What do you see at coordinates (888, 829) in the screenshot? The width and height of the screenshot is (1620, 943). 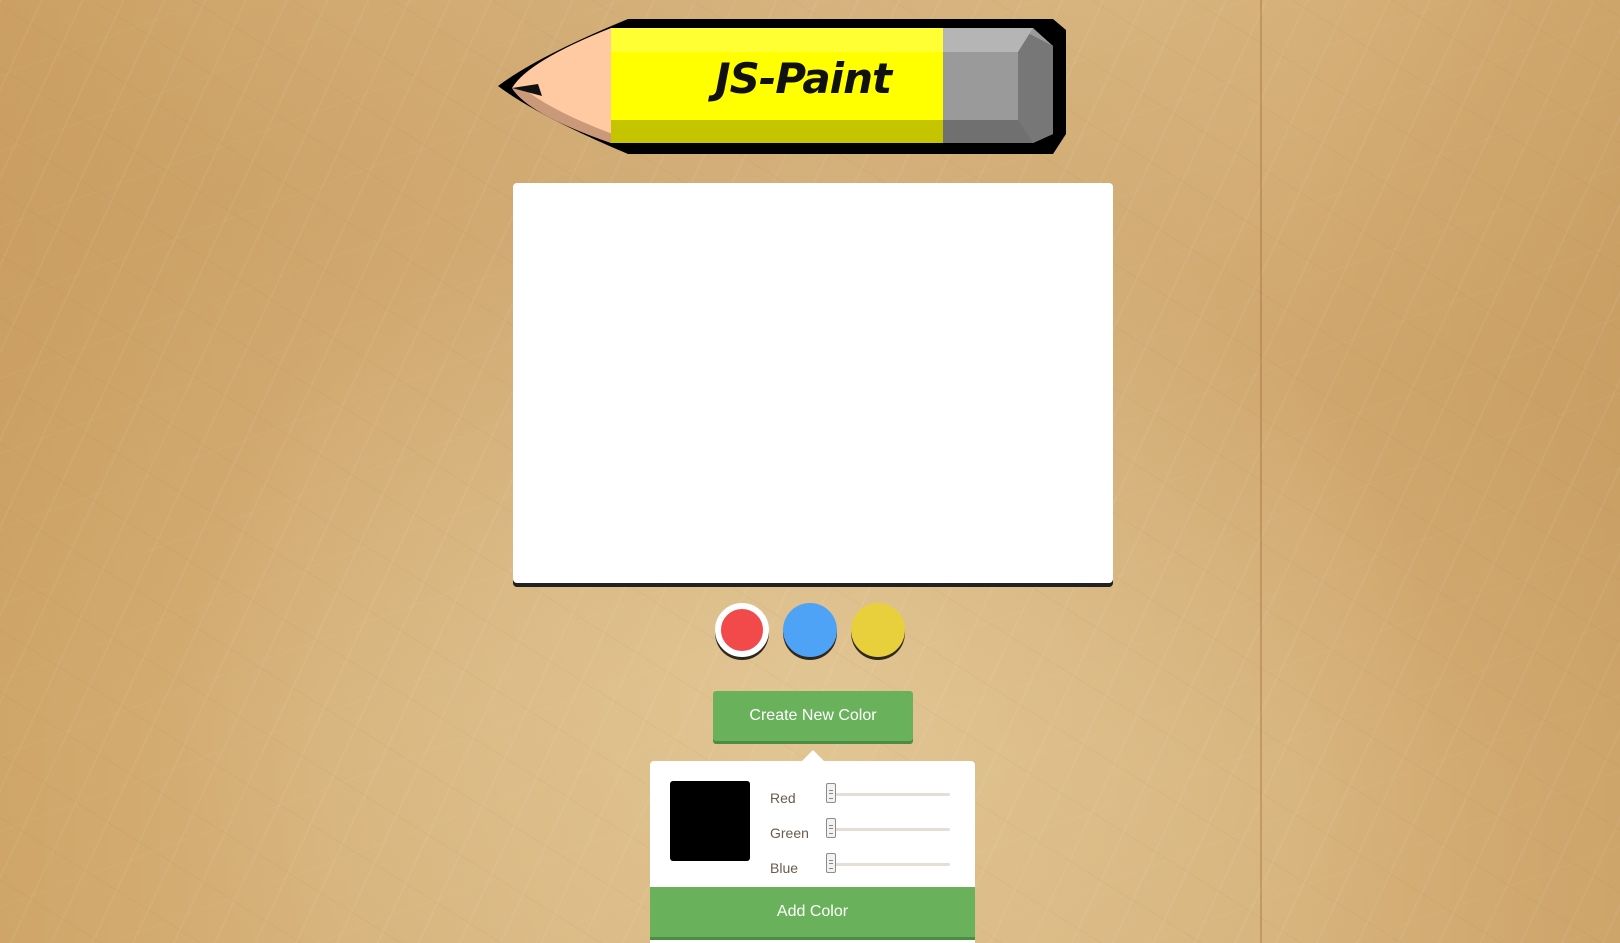 I see `slider-green-track` at bounding box center [888, 829].